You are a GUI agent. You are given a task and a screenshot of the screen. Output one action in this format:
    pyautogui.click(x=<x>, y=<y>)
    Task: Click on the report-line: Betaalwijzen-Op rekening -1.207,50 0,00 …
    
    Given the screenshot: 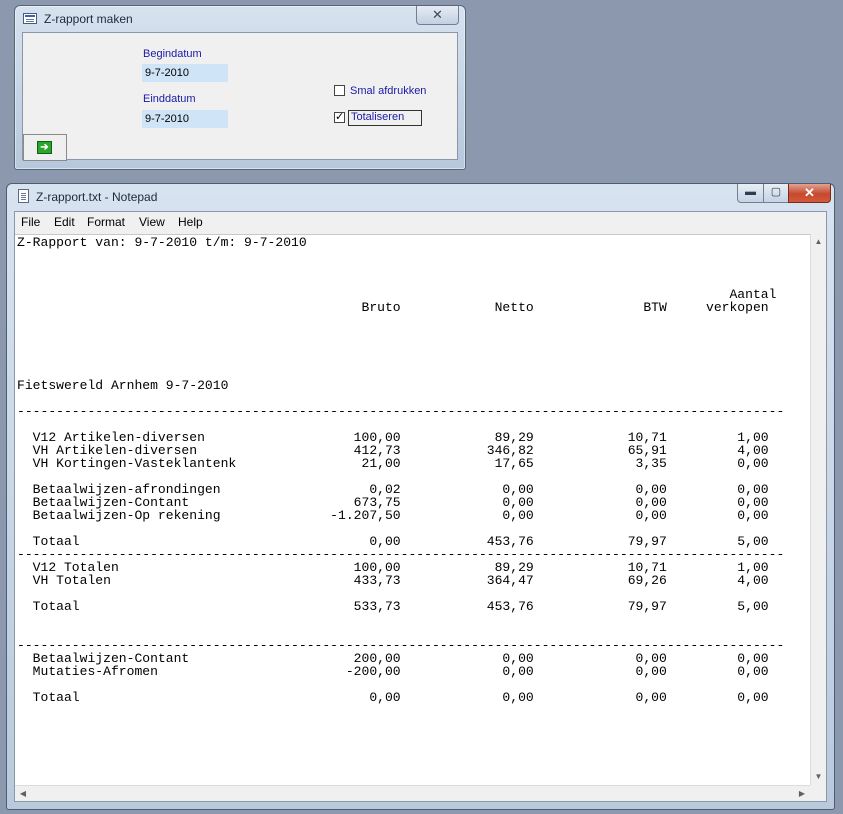 What is the action you would take?
    pyautogui.click(x=393, y=515)
    